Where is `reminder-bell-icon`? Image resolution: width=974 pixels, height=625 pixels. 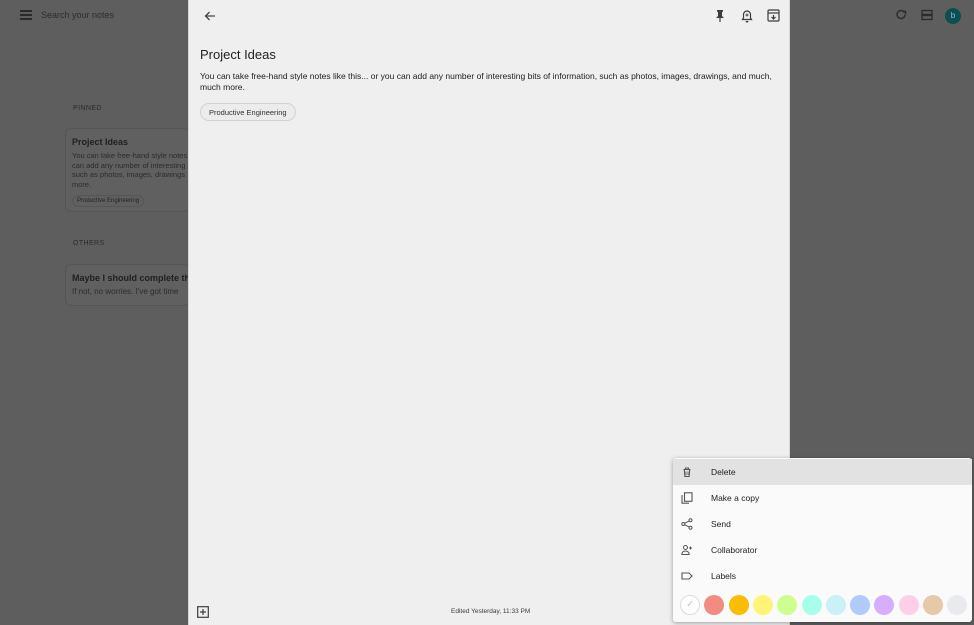 reminder-bell-icon is located at coordinates (747, 16).